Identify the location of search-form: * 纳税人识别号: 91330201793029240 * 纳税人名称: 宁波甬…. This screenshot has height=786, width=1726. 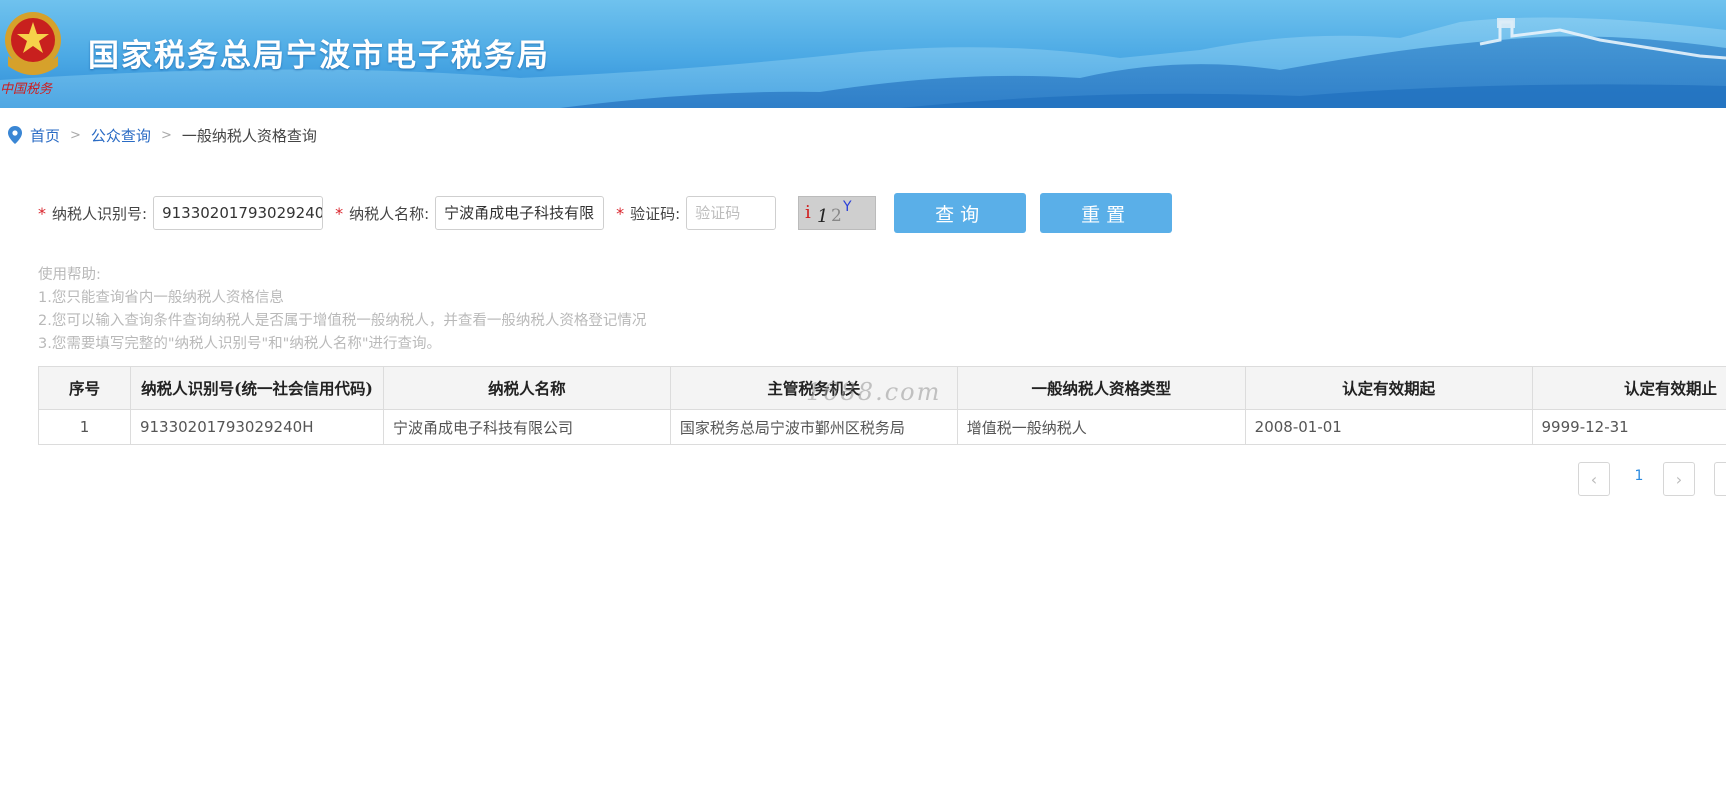
(605, 213).